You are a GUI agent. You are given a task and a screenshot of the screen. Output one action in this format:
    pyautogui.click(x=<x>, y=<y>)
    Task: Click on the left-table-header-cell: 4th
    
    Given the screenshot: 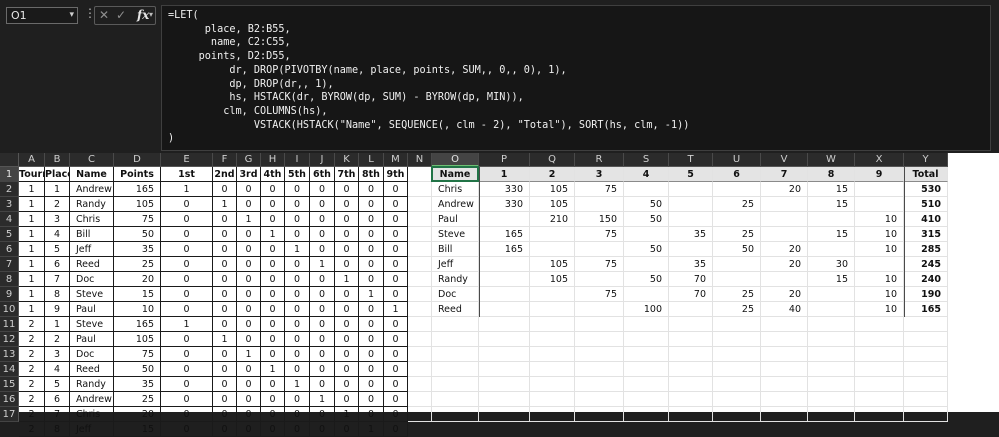 What is the action you would take?
    pyautogui.click(x=273, y=174)
    